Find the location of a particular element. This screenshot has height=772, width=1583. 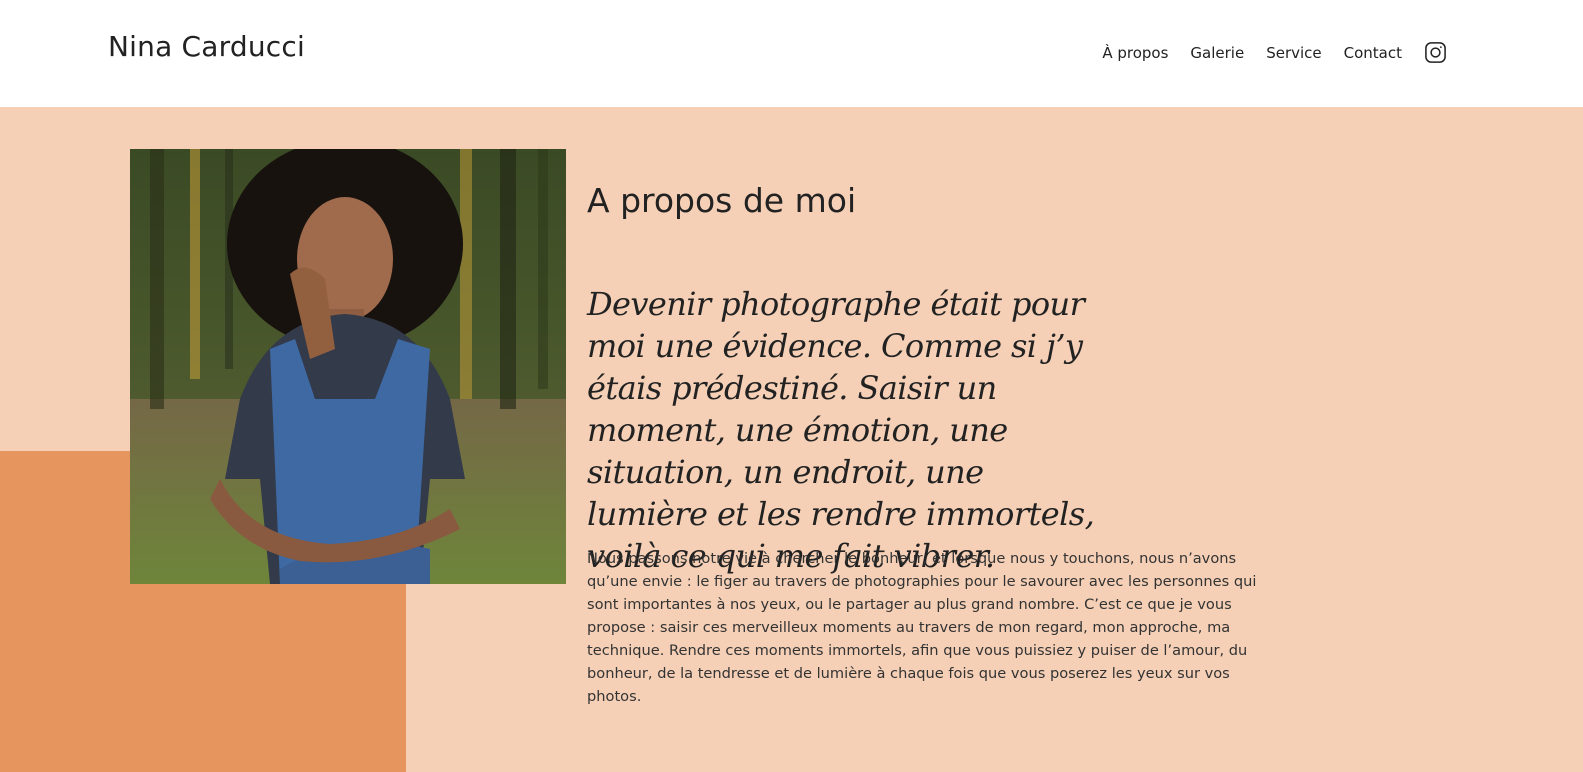

nav-item-contact: Contact is located at coordinates (1373, 53).